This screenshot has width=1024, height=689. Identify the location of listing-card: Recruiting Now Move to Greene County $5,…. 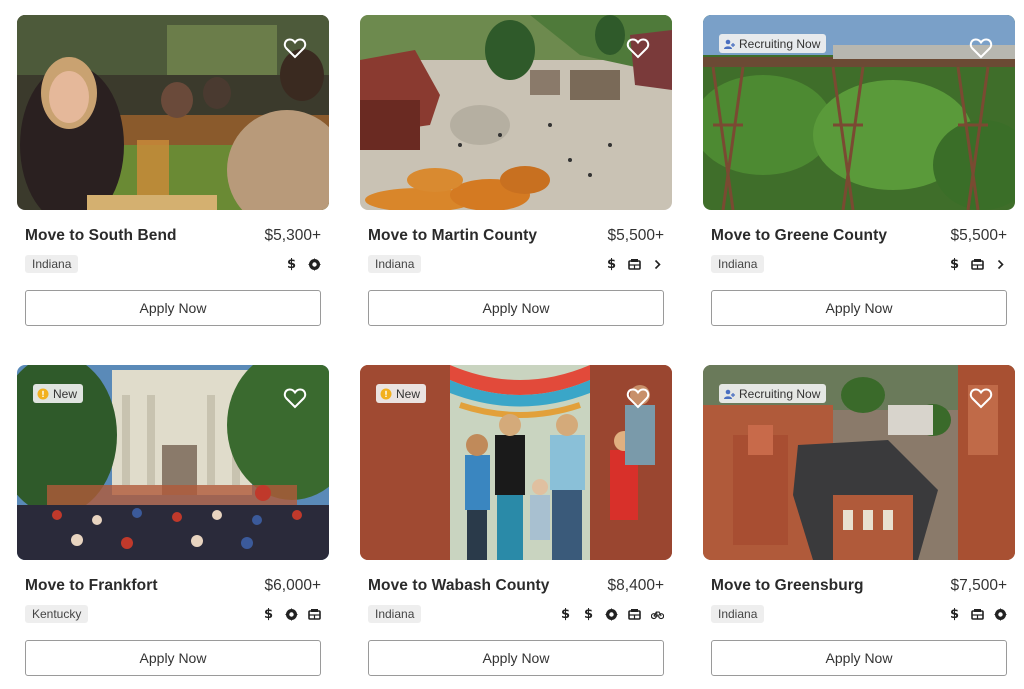
(859, 170).